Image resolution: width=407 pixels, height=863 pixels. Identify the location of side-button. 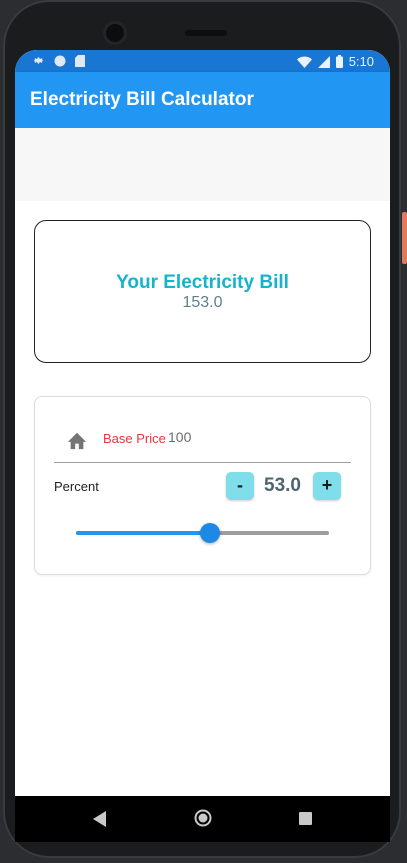
(404, 238).